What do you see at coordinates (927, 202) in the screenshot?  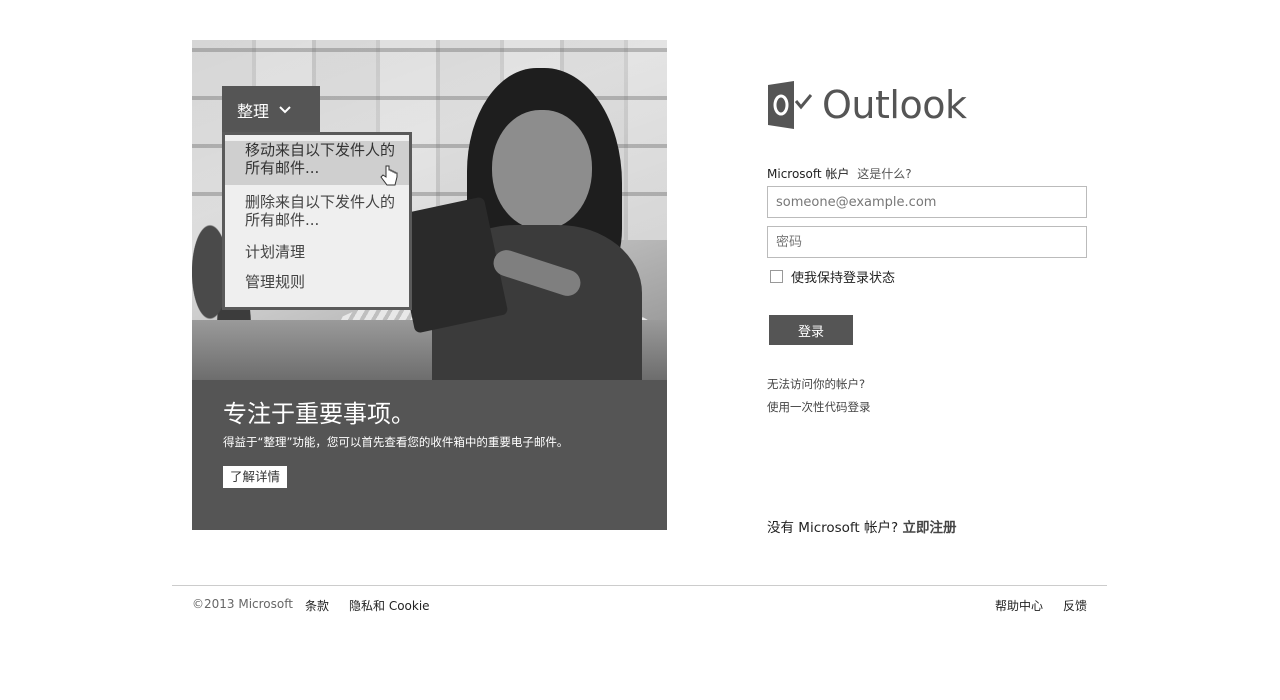 I see `email-field` at bounding box center [927, 202].